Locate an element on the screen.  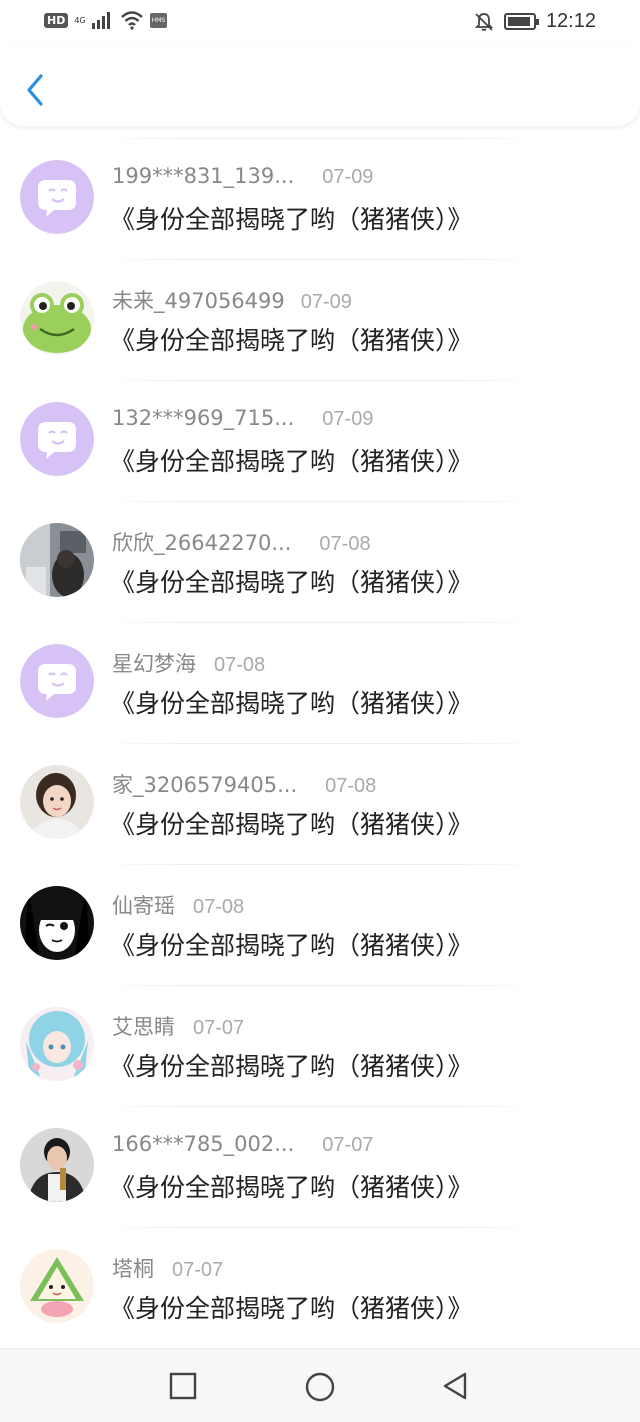
list-item: 仙寄瑶 07-08 《身份全部揭晓了哟（猪猪侠）》 is located at coordinates (320, 924).